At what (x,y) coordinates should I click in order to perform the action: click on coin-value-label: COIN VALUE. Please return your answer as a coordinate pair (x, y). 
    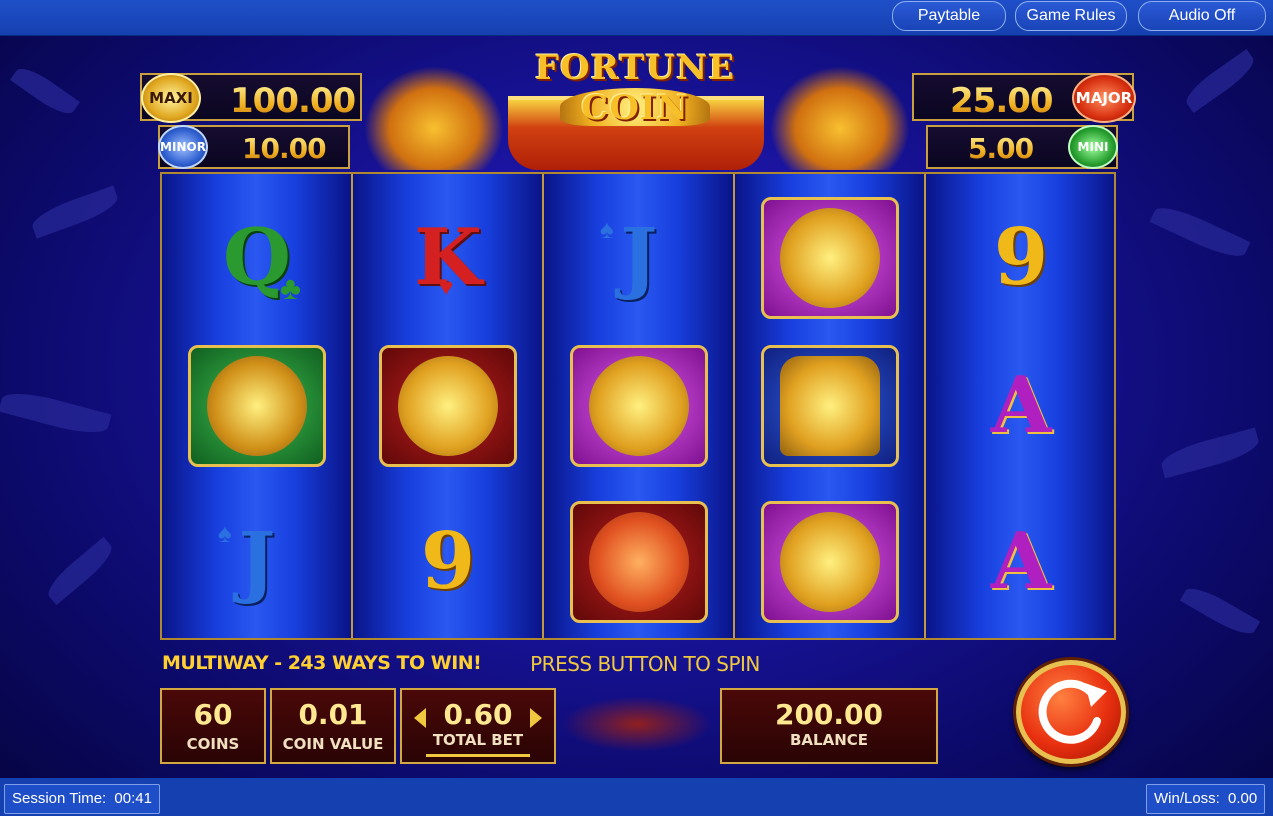
    Looking at the image, I should click on (333, 744).